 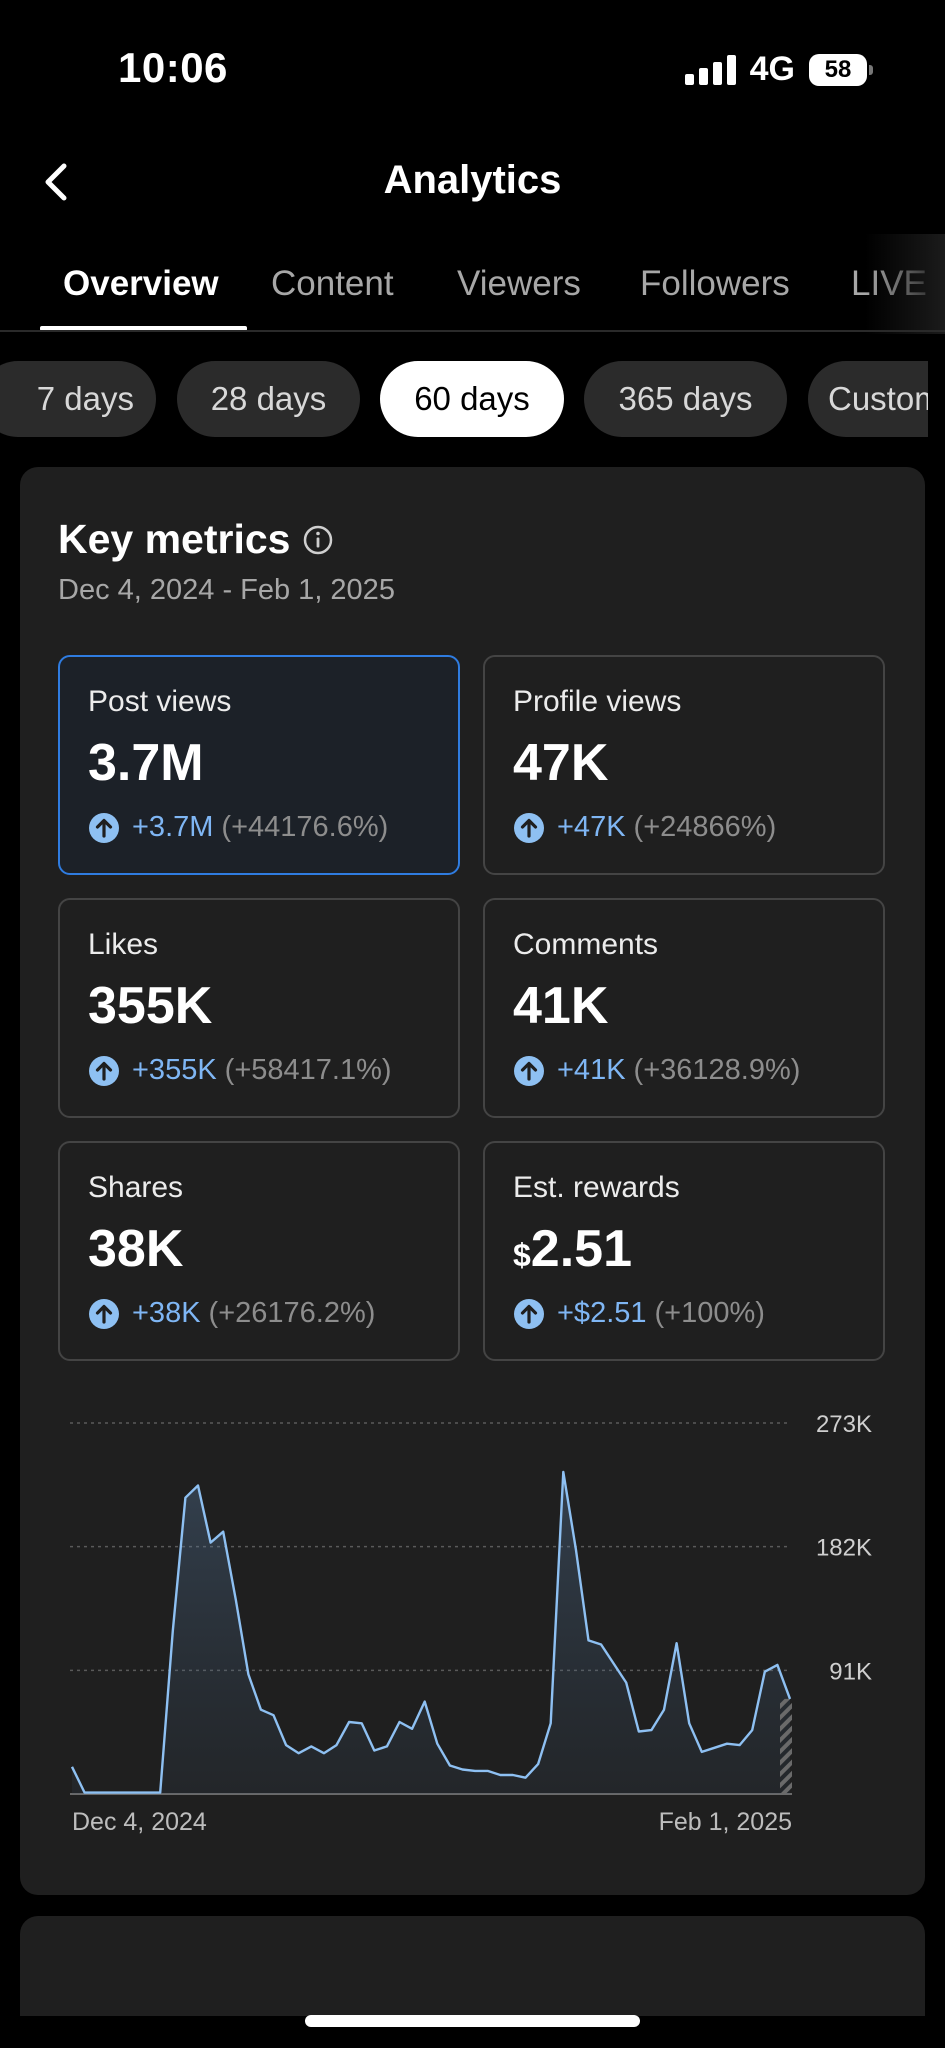 What do you see at coordinates (844, 1548) in the screenshot?
I see `y-tick-label: 182K` at bounding box center [844, 1548].